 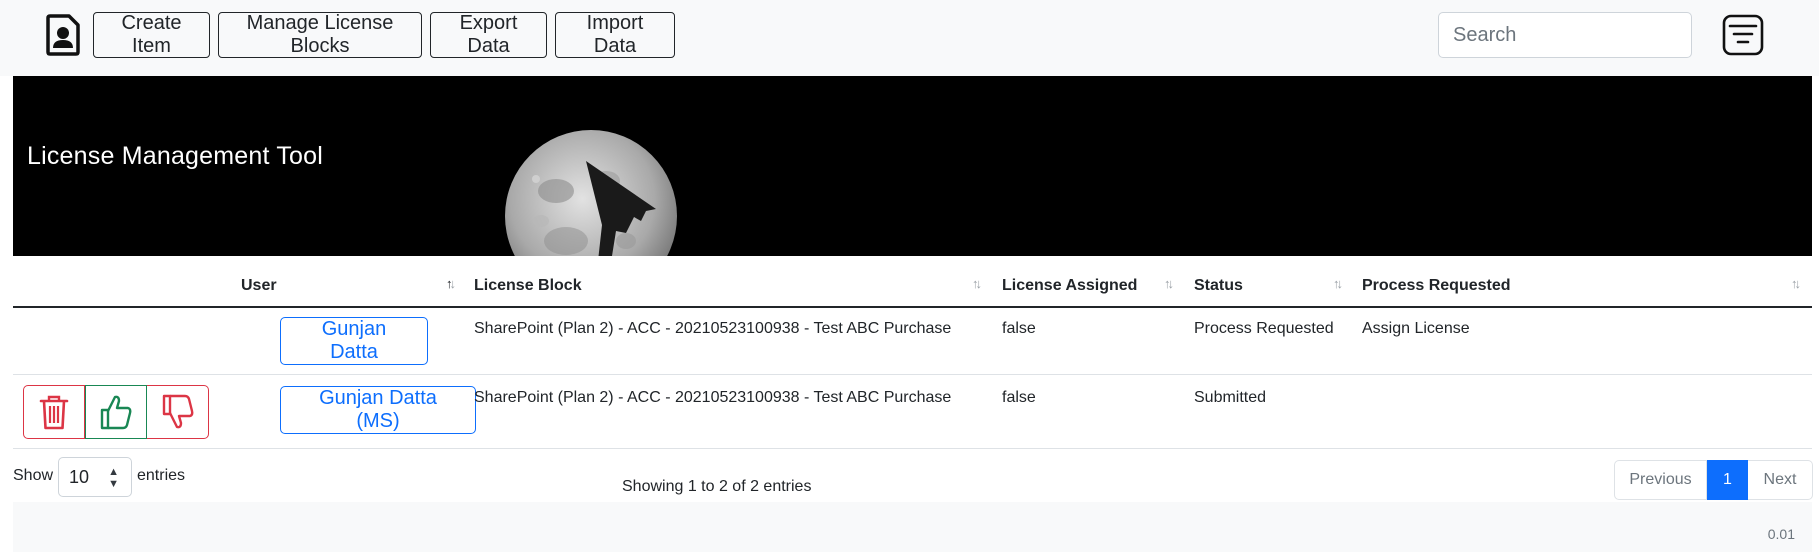 What do you see at coordinates (912, 307) in the screenshot?
I see `header-divider` at bounding box center [912, 307].